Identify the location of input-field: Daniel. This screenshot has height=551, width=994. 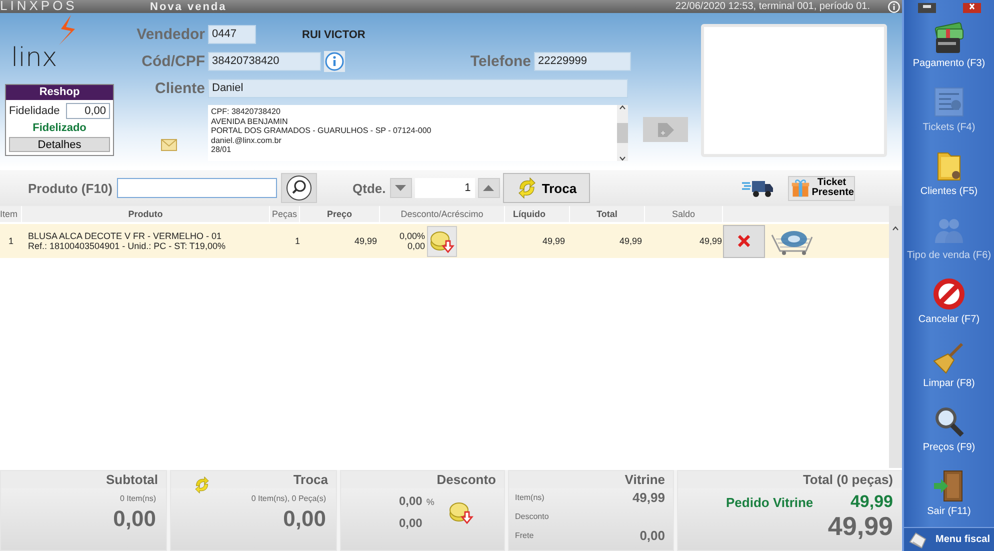
(418, 88).